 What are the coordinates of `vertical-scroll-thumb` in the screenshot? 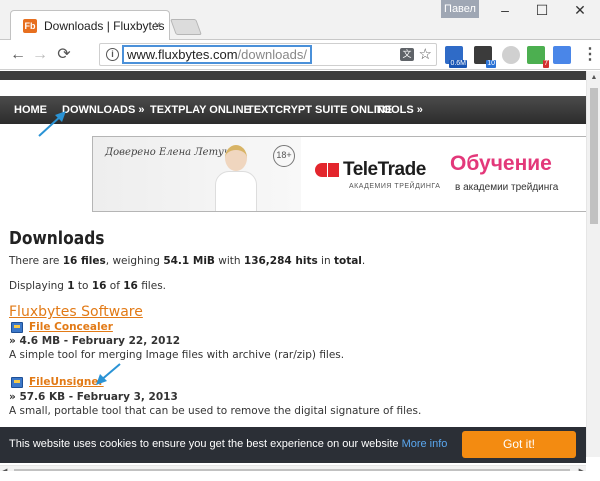 It's located at (594, 156).